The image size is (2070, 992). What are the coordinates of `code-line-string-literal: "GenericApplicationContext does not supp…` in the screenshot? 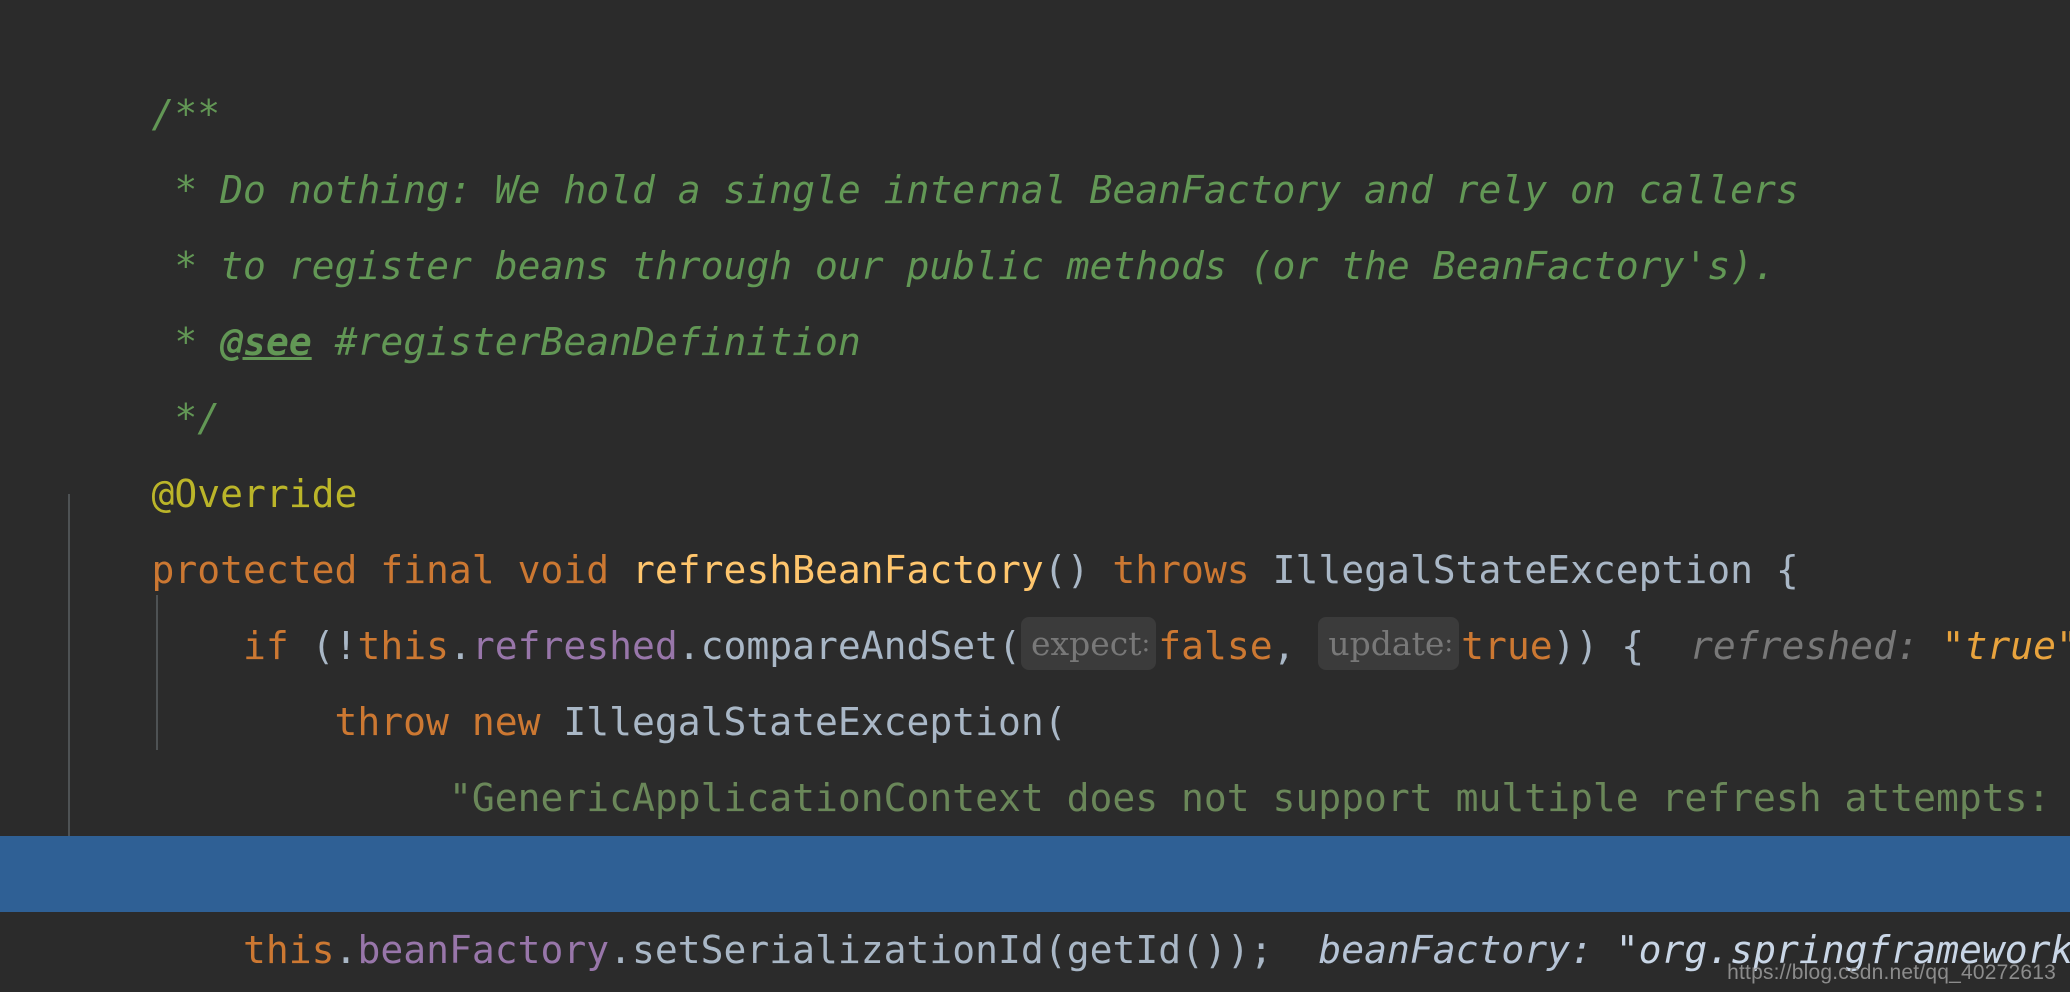 It's located at (1035, 752).